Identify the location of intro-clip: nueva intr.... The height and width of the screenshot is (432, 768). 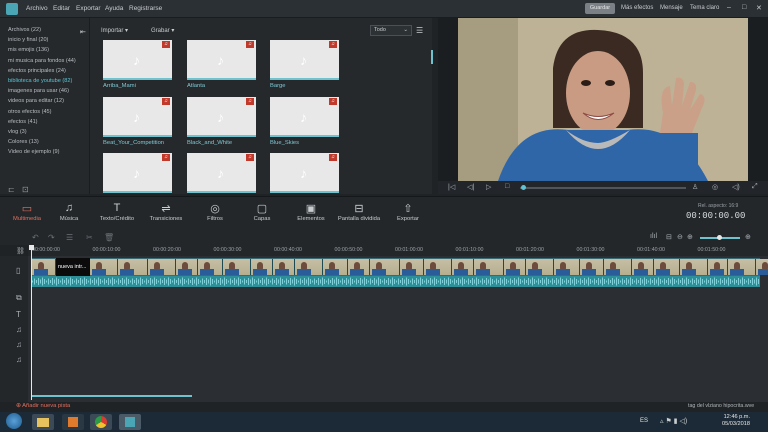
(73, 267).